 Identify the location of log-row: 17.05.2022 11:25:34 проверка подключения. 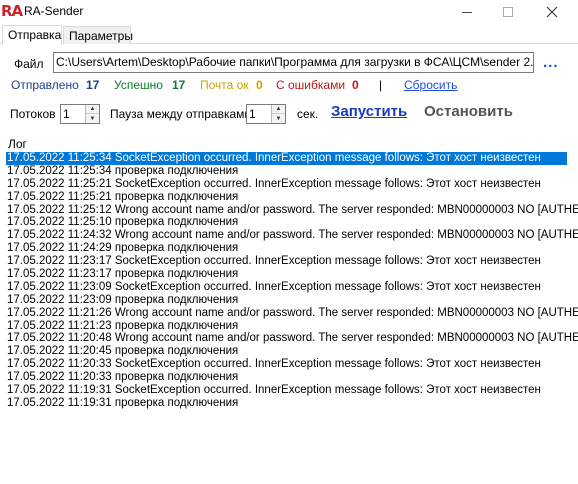
(292, 171).